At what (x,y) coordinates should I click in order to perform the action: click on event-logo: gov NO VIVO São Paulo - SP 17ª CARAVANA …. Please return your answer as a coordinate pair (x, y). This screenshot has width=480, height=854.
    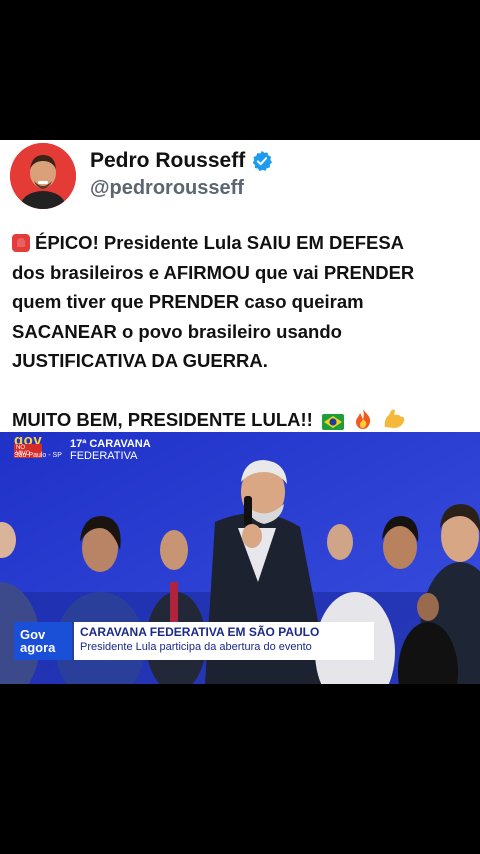
    Looking at the image, I should click on (82, 447).